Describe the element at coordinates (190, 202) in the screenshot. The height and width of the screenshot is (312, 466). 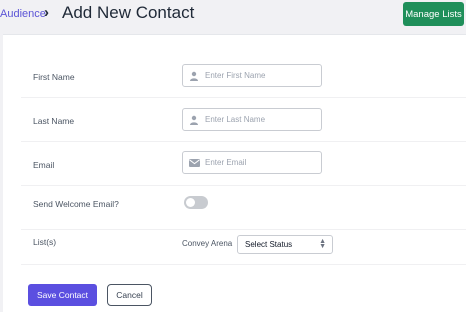
I see `toggle-knob` at that location.